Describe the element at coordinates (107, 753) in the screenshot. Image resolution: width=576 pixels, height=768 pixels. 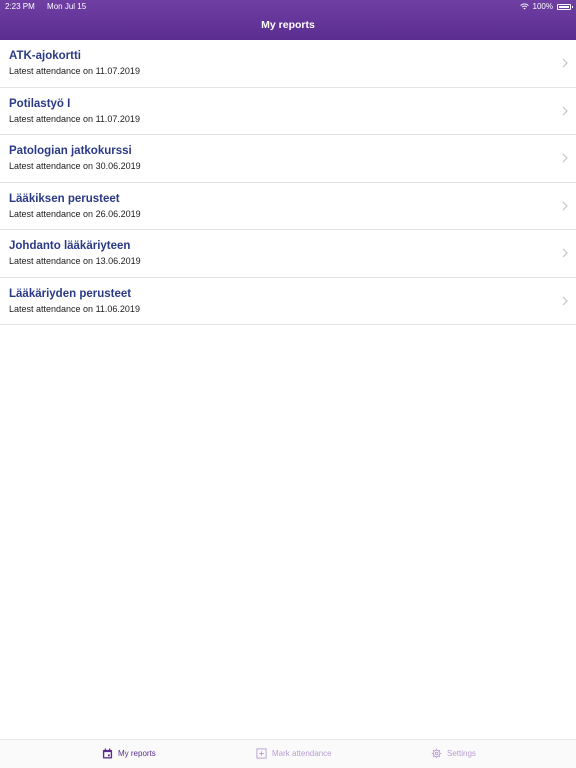
I see `calendar-icon` at that location.